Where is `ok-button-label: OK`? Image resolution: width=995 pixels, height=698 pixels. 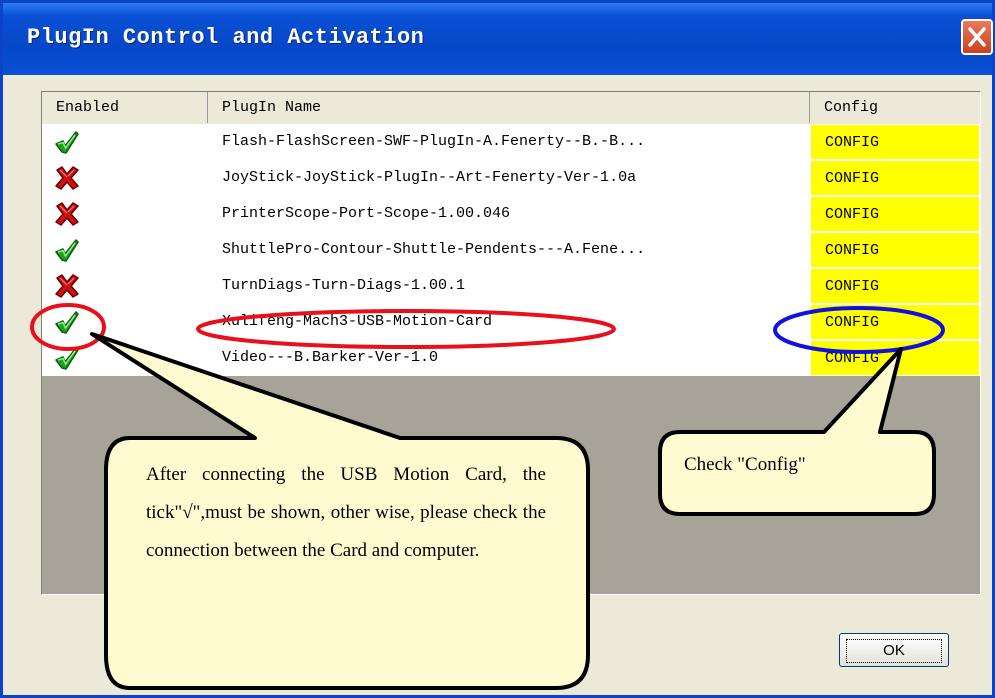 ok-button-label: OK is located at coordinates (894, 651).